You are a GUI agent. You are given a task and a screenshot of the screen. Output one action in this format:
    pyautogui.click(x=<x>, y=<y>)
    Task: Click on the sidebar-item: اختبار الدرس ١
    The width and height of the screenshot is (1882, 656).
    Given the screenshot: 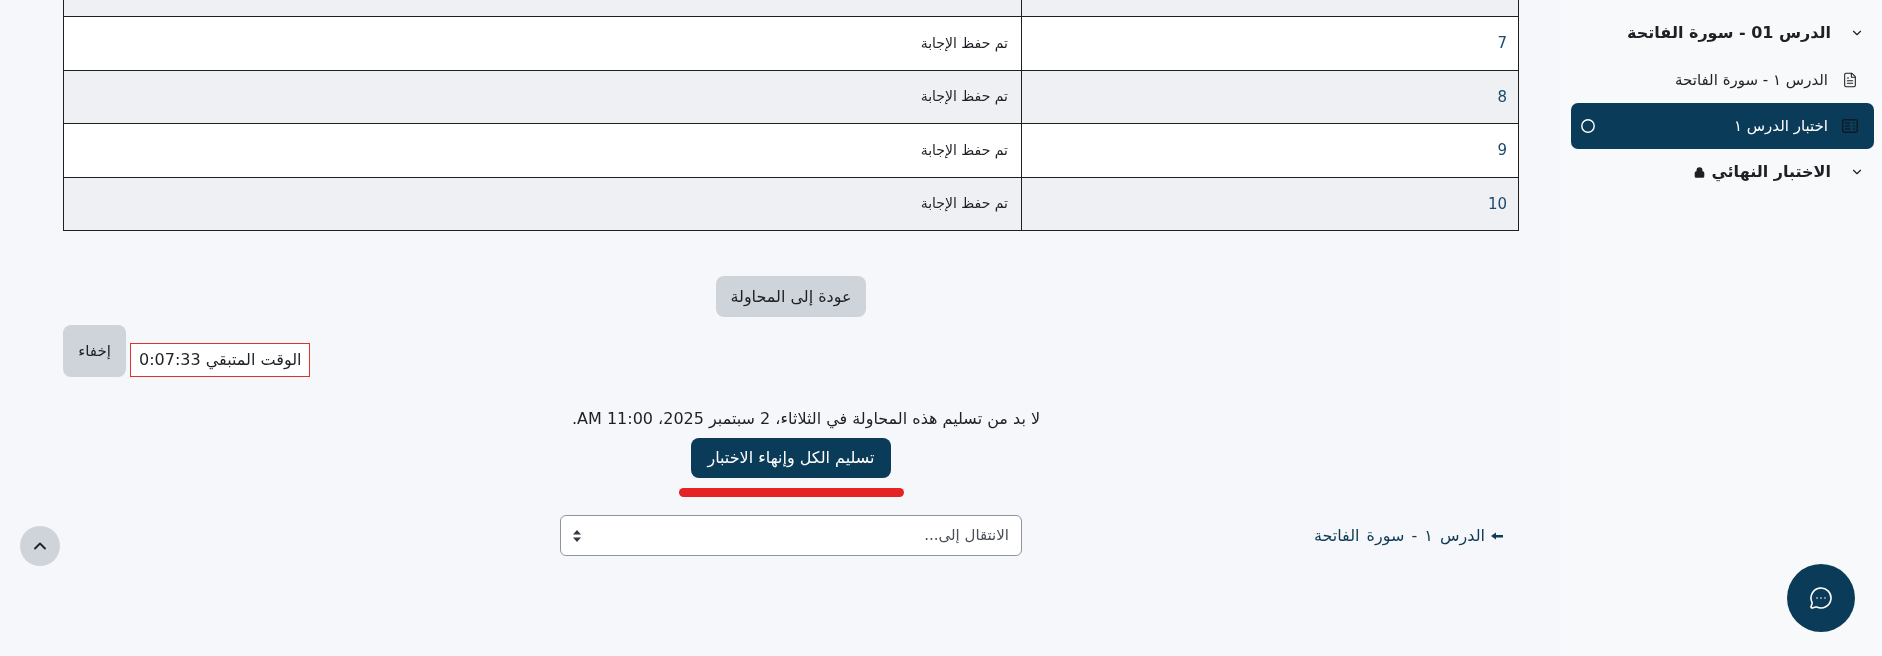 What is the action you would take?
    pyautogui.click(x=1722, y=126)
    